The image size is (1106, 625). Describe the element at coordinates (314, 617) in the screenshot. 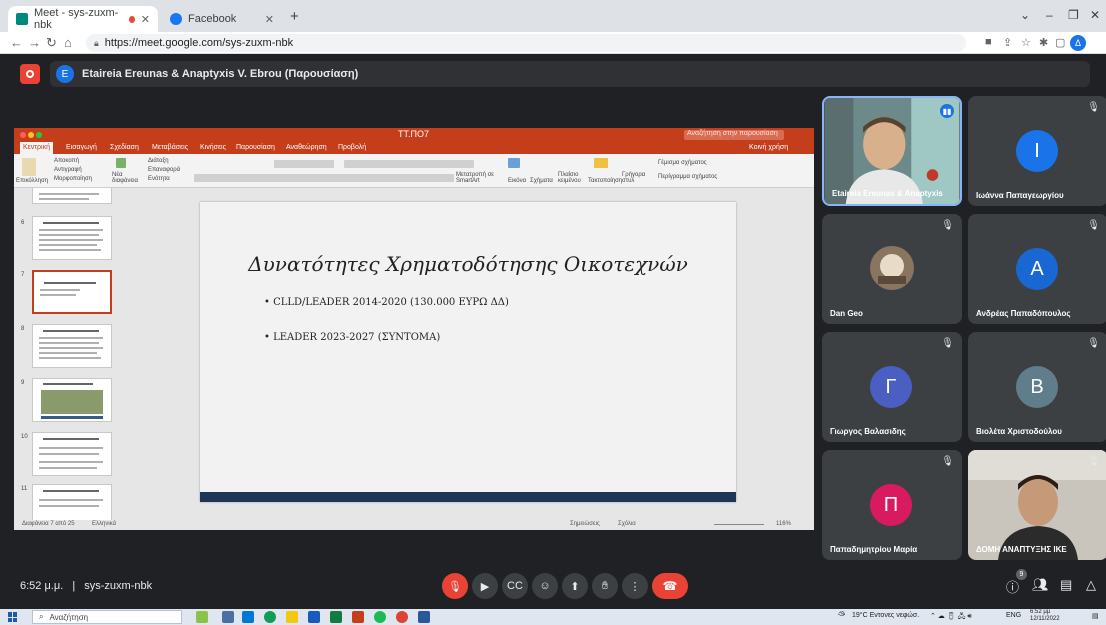

I see `word-icon` at that location.